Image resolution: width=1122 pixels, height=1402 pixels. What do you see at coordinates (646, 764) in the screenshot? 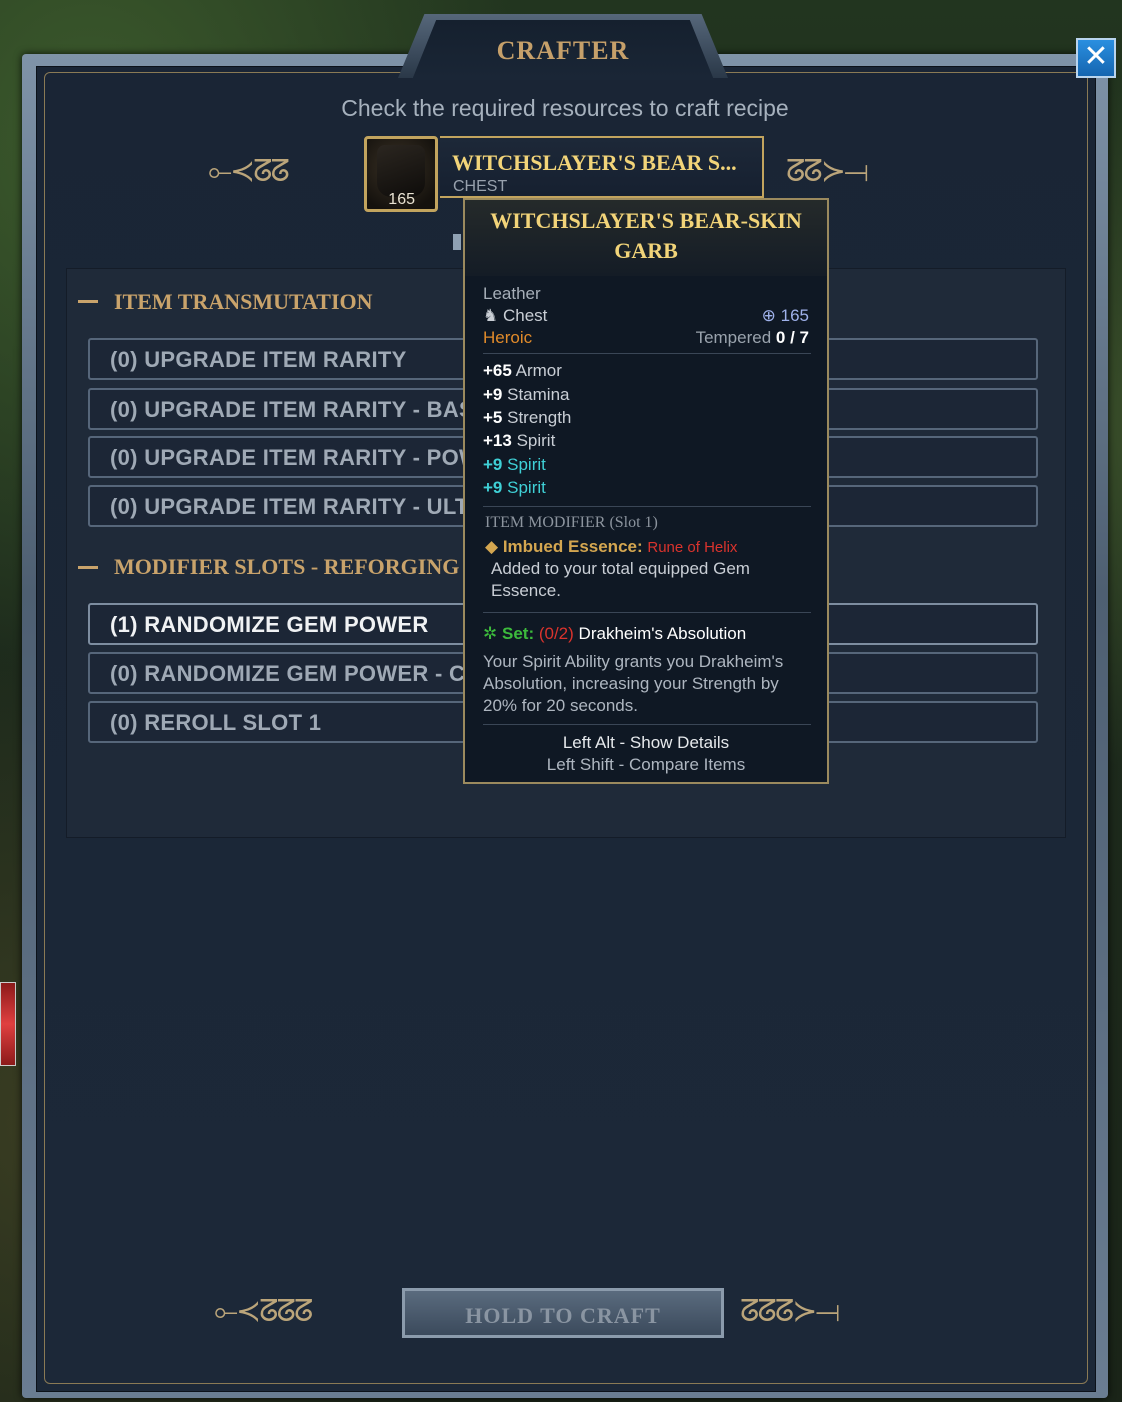
I see `hint-compare-items: Left Shift - Compare Items` at bounding box center [646, 764].